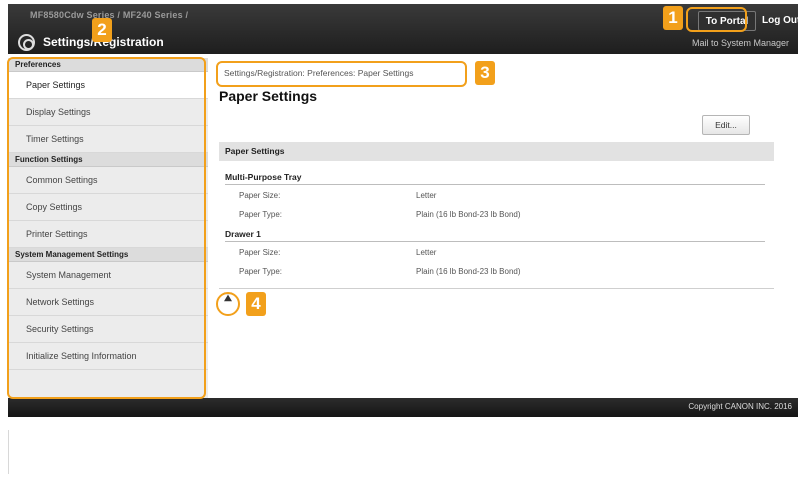 The image size is (798, 478). Describe the element at coordinates (673, 18) in the screenshot. I see `callout-badge-1: 1` at that location.